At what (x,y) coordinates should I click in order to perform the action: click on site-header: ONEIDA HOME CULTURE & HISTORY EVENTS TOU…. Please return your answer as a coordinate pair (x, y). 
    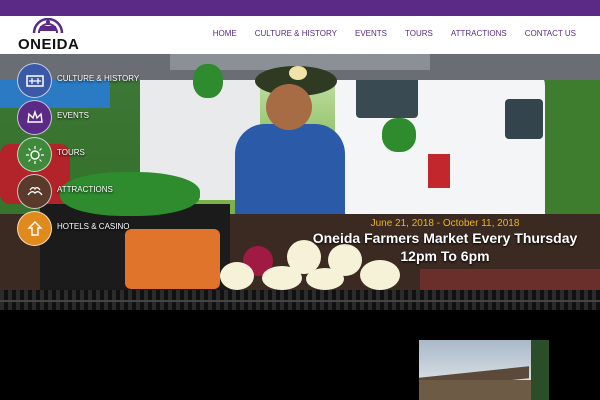
    Looking at the image, I should click on (300, 35).